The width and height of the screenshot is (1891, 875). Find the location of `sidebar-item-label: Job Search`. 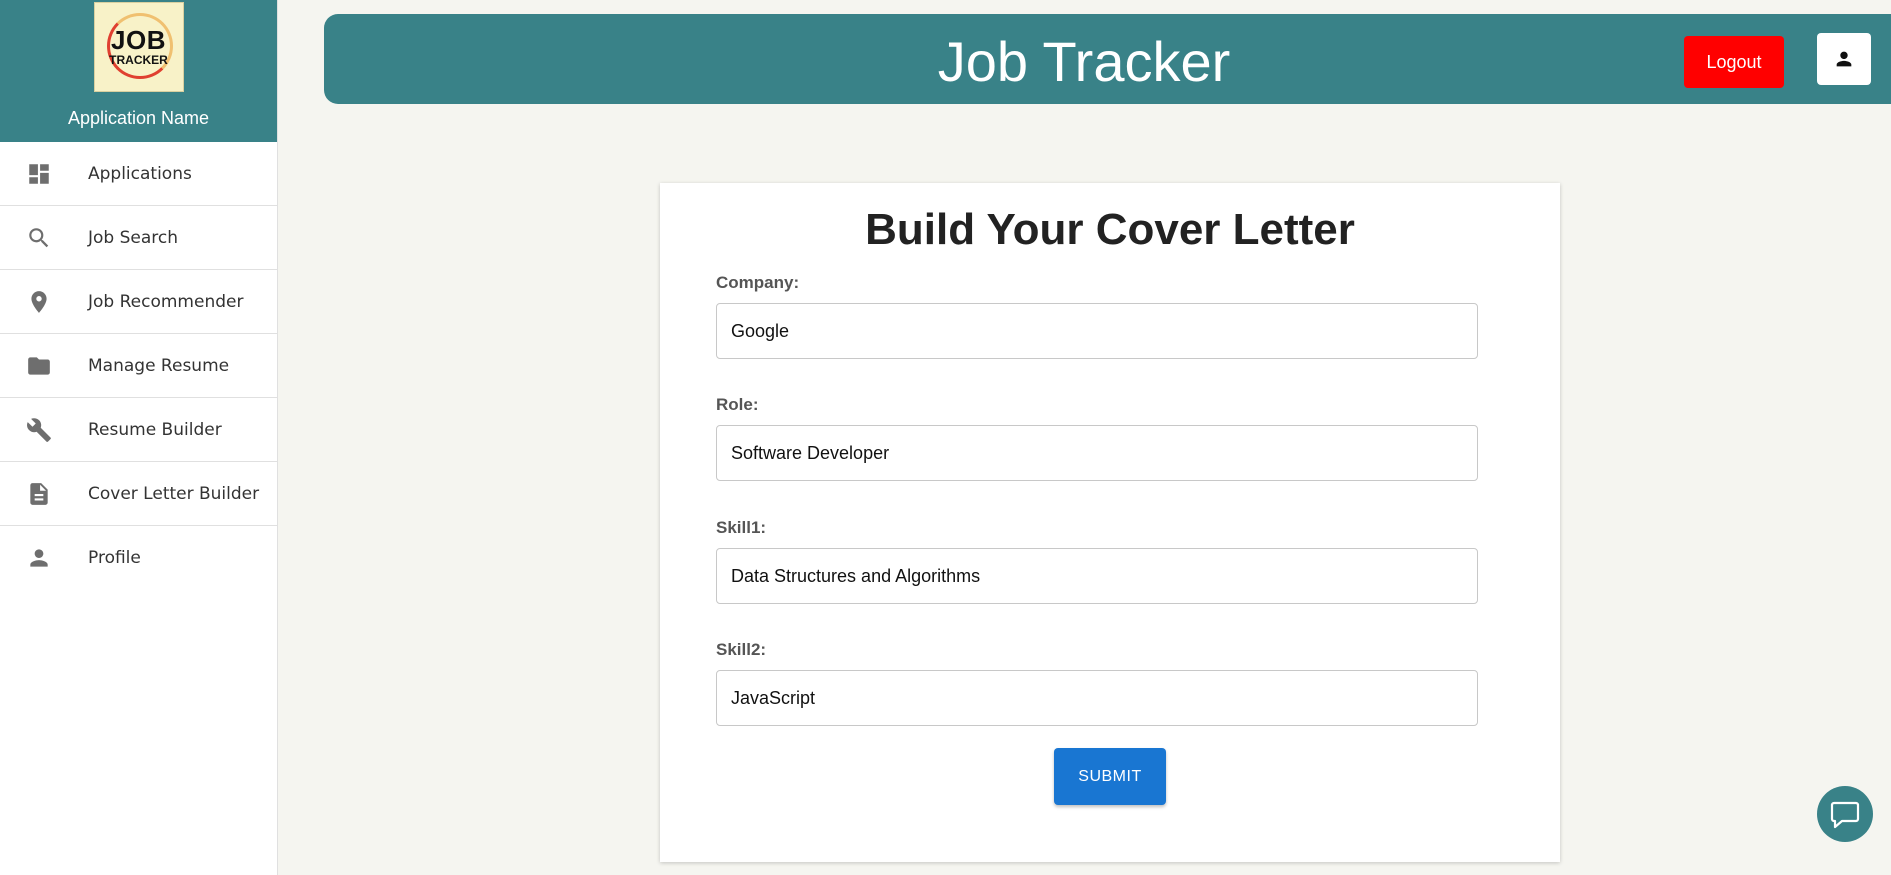

sidebar-item-label: Job Search is located at coordinates (133, 237).